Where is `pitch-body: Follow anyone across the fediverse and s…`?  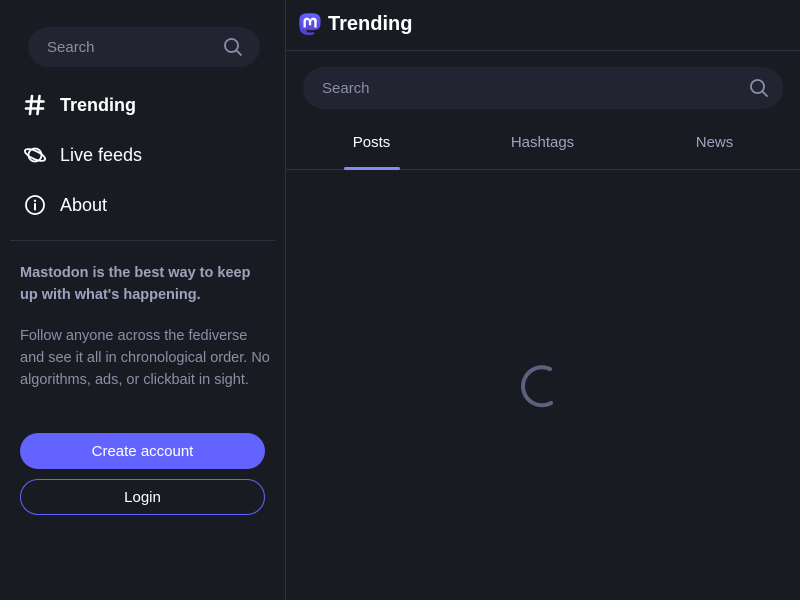
pitch-body: Follow anyone across the fediverse and s… is located at coordinates (145, 358).